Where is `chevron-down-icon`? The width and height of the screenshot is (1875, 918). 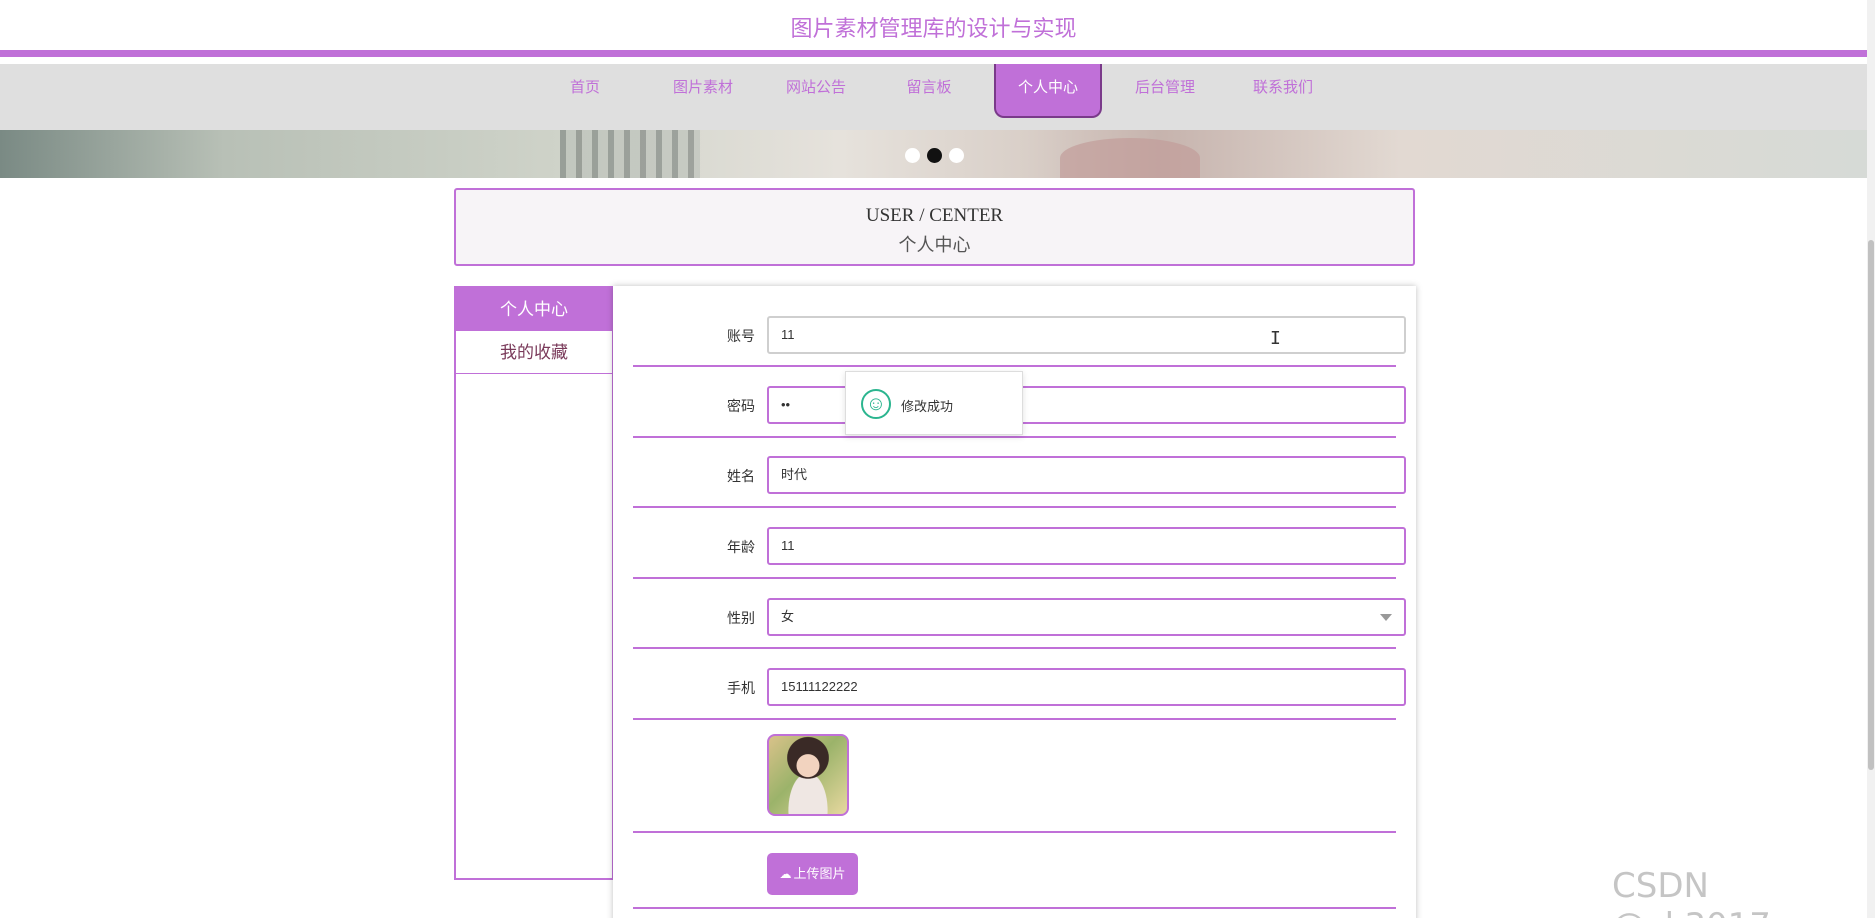
chevron-down-icon is located at coordinates (1386, 617).